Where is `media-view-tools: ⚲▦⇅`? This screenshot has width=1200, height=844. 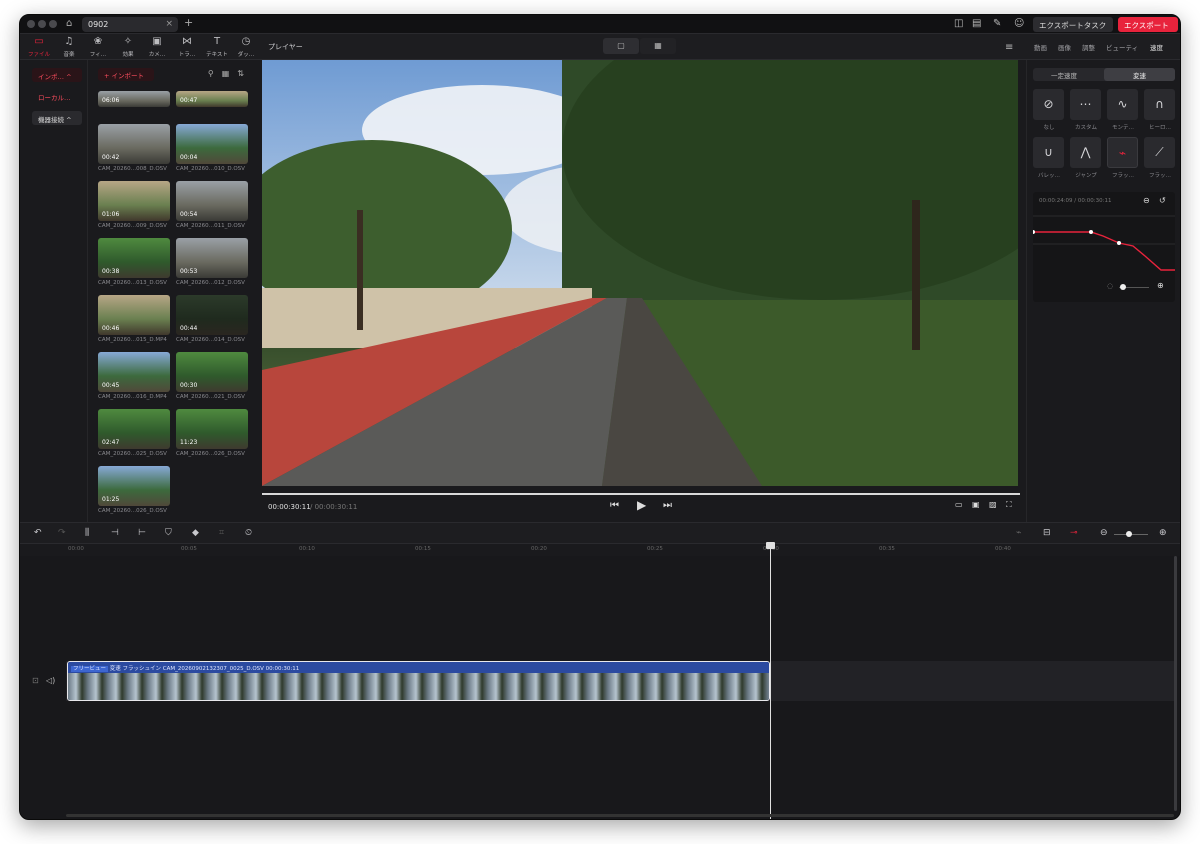 media-view-tools: ⚲▦⇅ is located at coordinates (230, 73).